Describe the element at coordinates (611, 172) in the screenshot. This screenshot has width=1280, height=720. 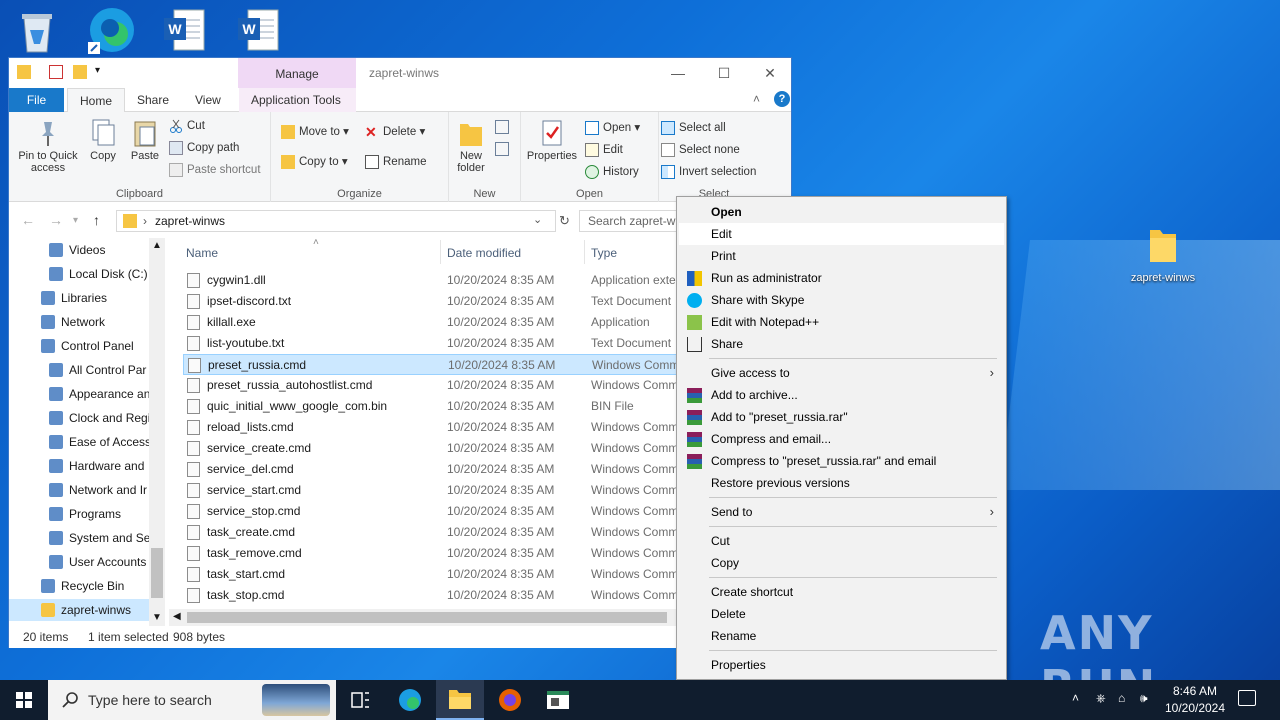
I see `history-button: History` at that location.